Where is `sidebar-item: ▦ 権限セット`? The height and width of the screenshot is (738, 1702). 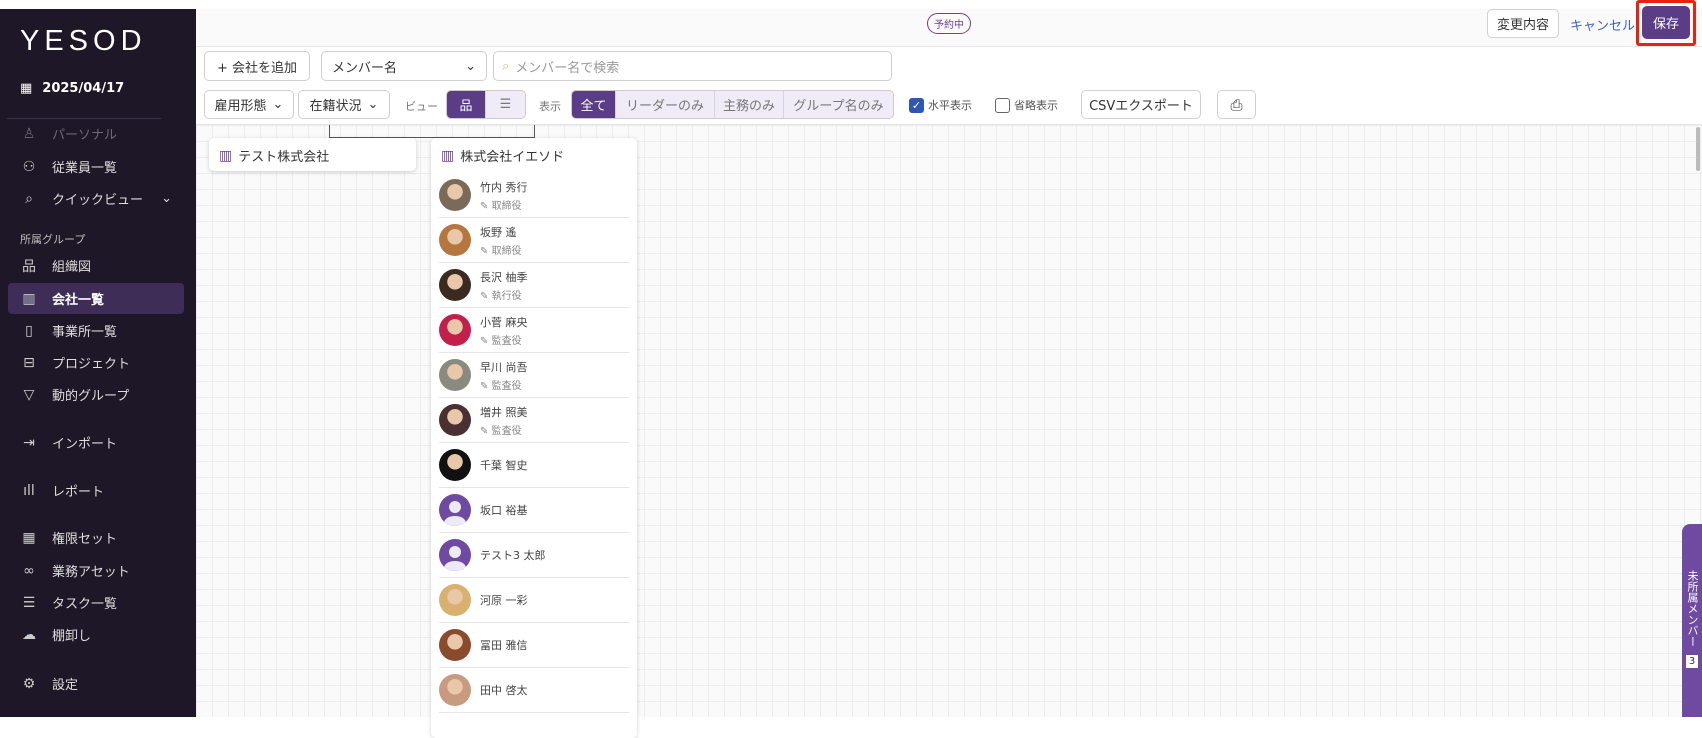
sidebar-item: ▦ 権限セット is located at coordinates (96, 537).